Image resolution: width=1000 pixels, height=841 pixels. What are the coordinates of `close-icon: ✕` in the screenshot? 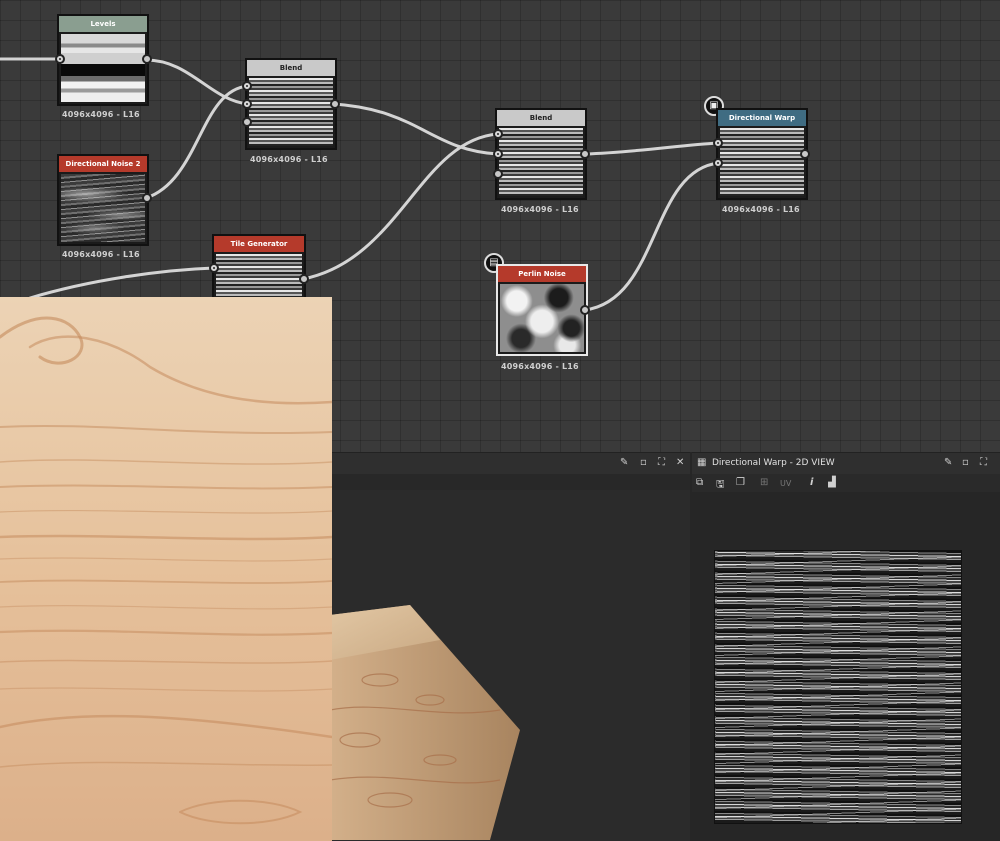 It's located at (680, 462).